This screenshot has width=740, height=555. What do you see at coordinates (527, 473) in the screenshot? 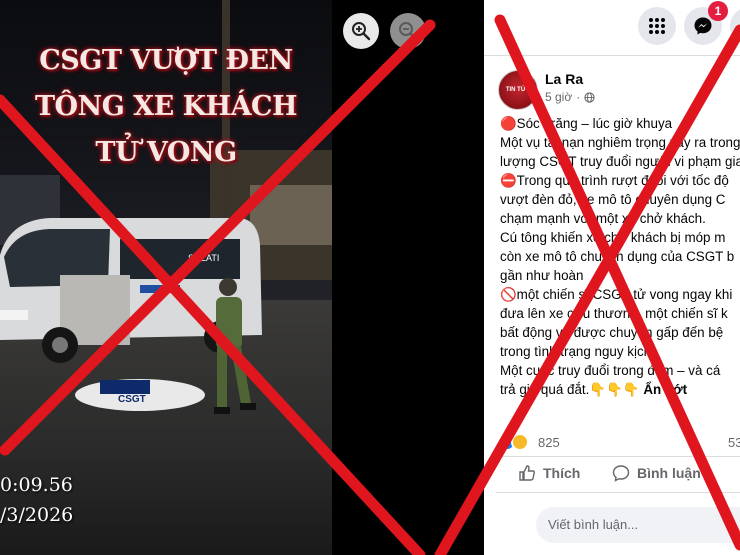
I see `thumbs-up-icon` at bounding box center [527, 473].